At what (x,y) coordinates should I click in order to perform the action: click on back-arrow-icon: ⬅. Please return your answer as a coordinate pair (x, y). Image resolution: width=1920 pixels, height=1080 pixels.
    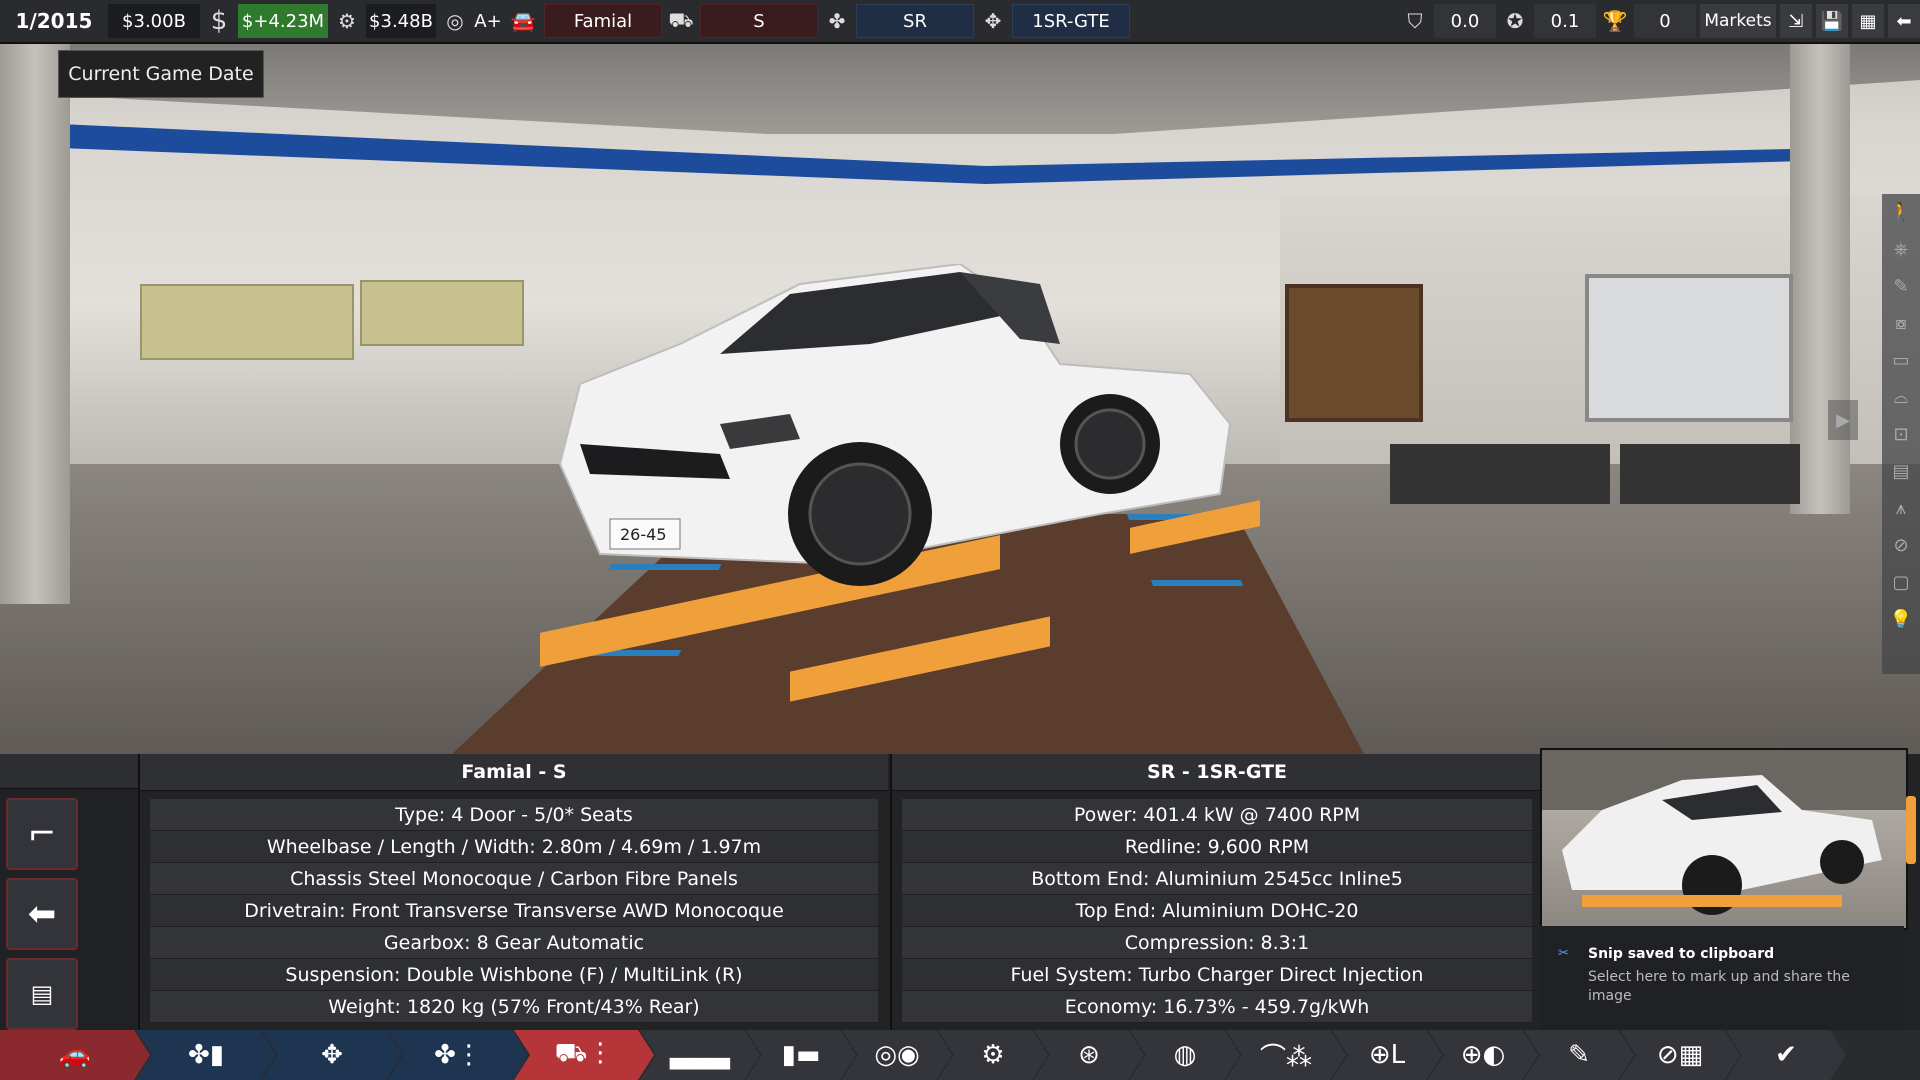
    Looking at the image, I should click on (1904, 21).